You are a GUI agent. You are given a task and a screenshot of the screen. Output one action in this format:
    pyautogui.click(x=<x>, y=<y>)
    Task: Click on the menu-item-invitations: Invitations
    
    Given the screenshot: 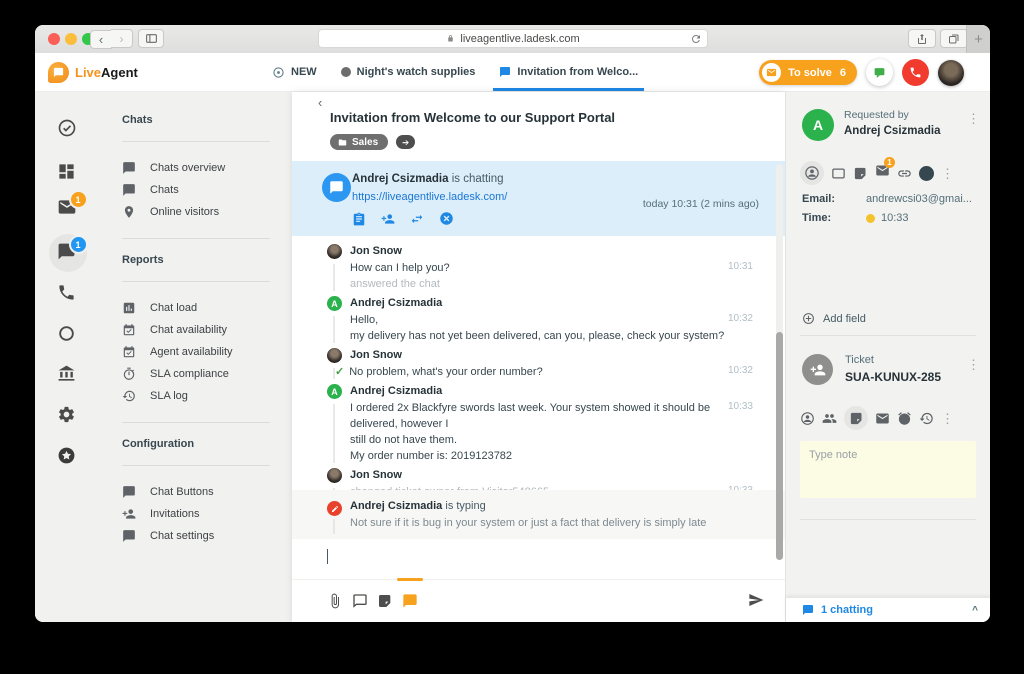 What is the action you would take?
    pyautogui.click(x=196, y=514)
    